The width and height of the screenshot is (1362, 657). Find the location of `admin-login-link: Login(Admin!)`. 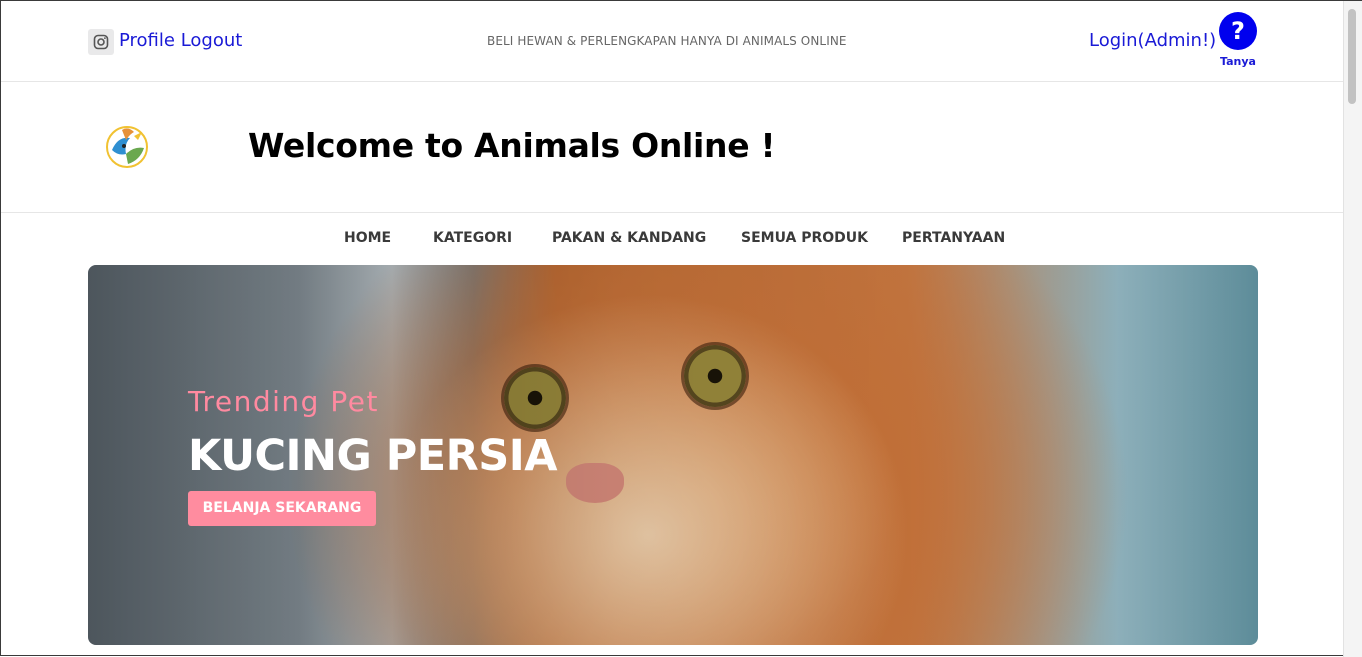

admin-login-link: Login(Admin!) is located at coordinates (1152, 40).